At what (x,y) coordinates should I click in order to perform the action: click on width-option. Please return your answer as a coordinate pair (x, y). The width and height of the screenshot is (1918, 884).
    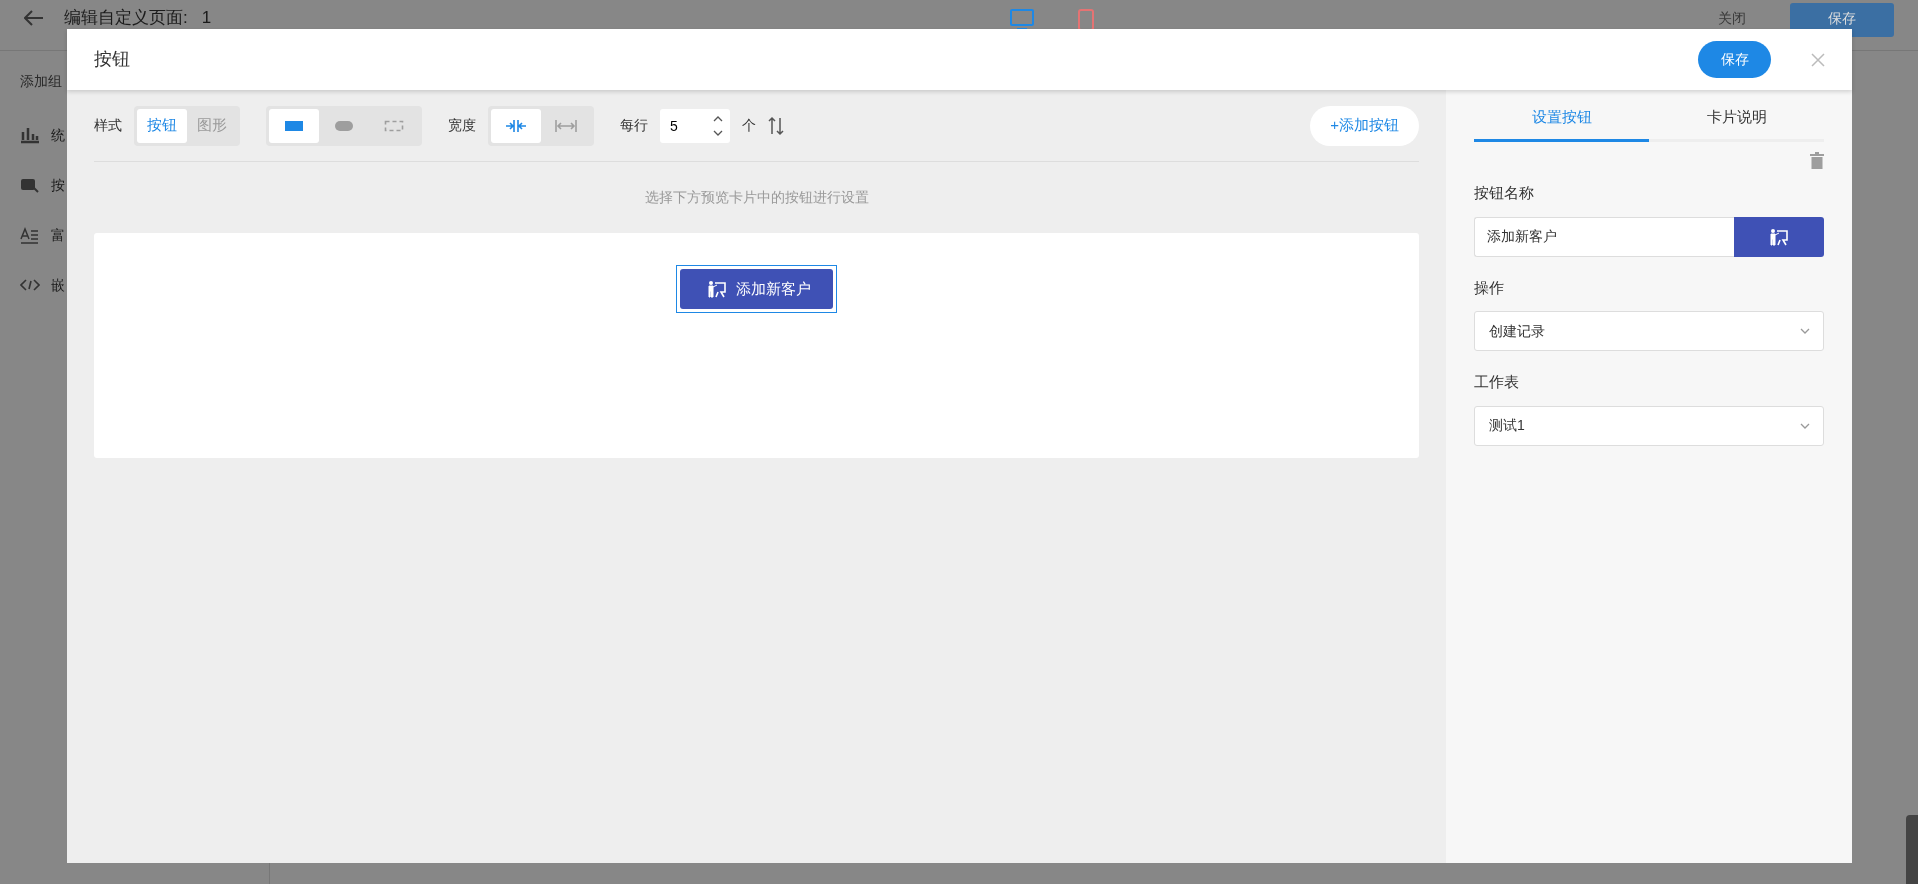
    Looking at the image, I should click on (516, 125).